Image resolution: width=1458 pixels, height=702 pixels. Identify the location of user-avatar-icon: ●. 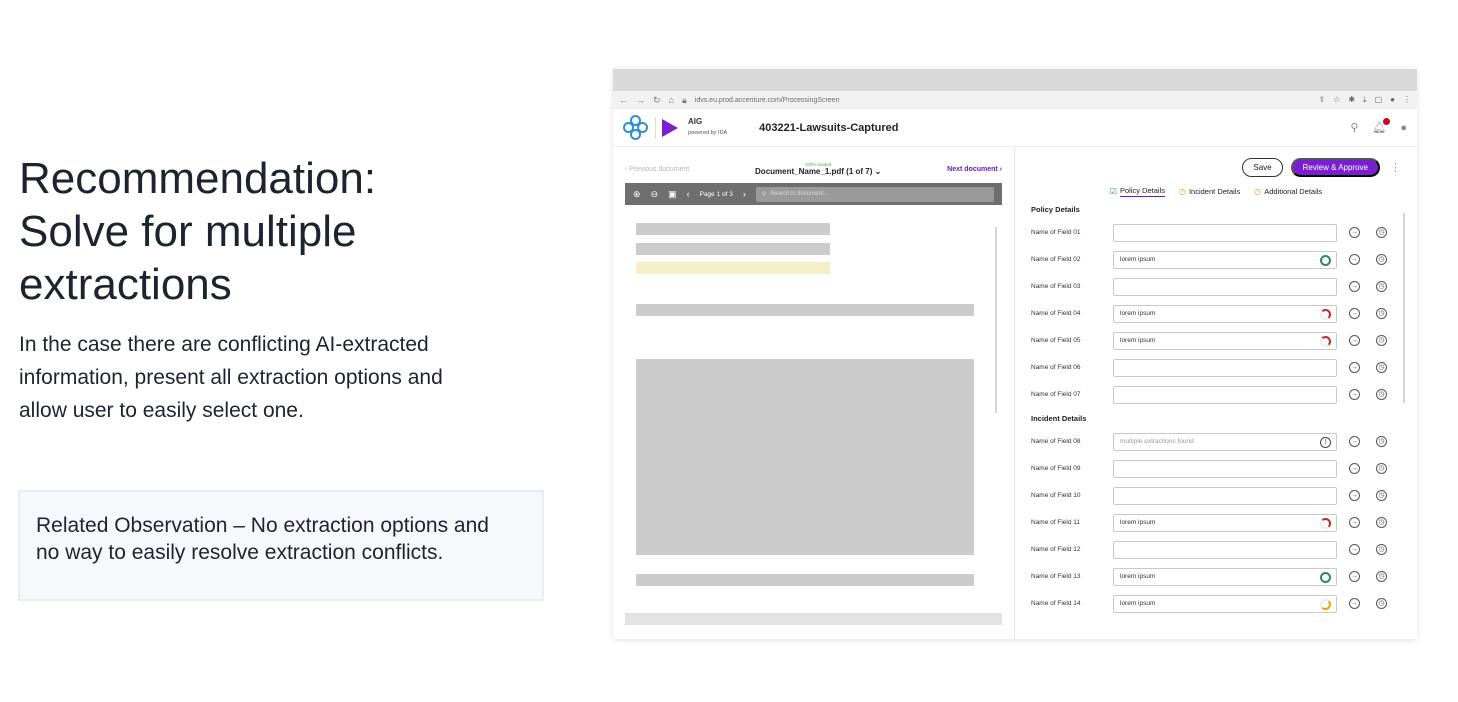
(1403, 128).